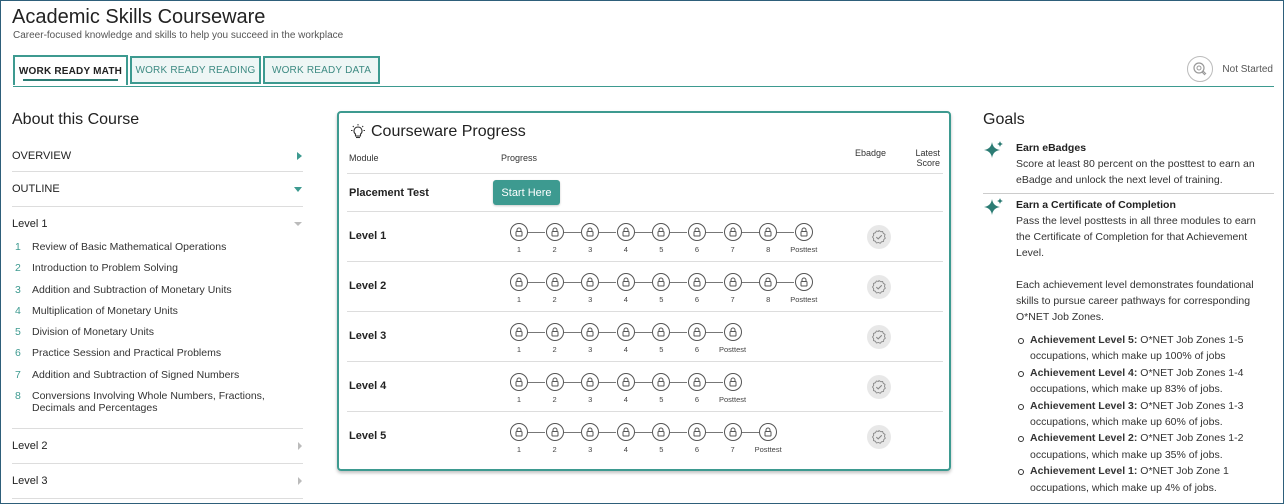  I want to click on lesson-number: 4, so click(18, 310).